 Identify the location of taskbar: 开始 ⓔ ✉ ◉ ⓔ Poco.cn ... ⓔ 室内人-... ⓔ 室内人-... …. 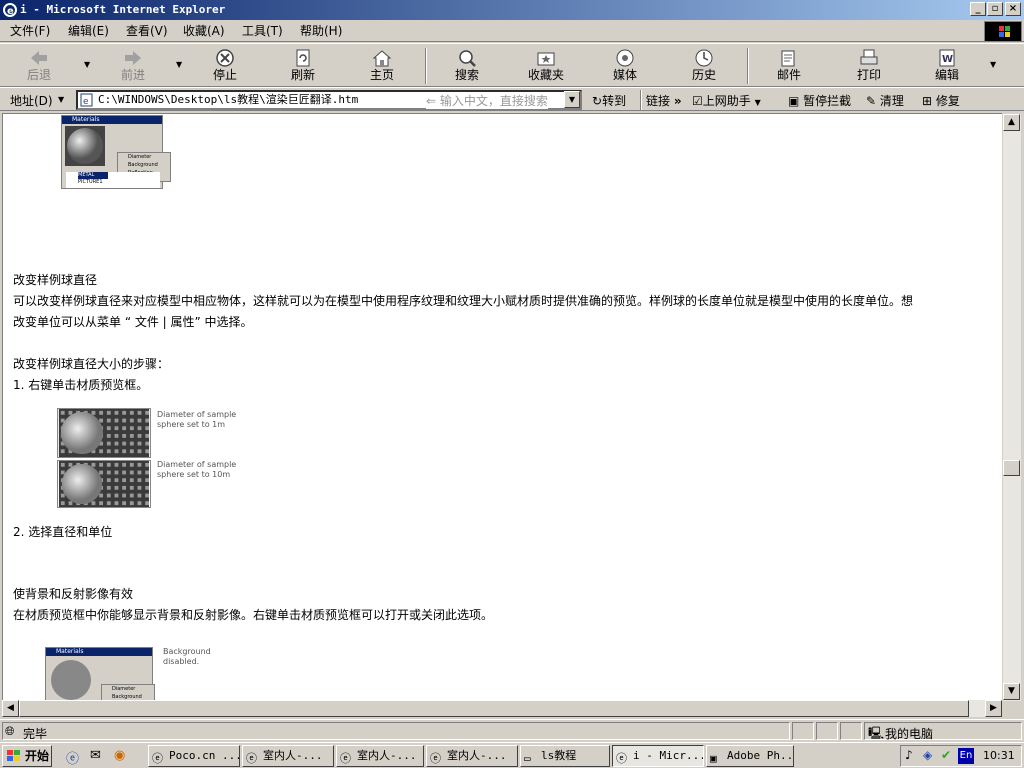
(512, 755).